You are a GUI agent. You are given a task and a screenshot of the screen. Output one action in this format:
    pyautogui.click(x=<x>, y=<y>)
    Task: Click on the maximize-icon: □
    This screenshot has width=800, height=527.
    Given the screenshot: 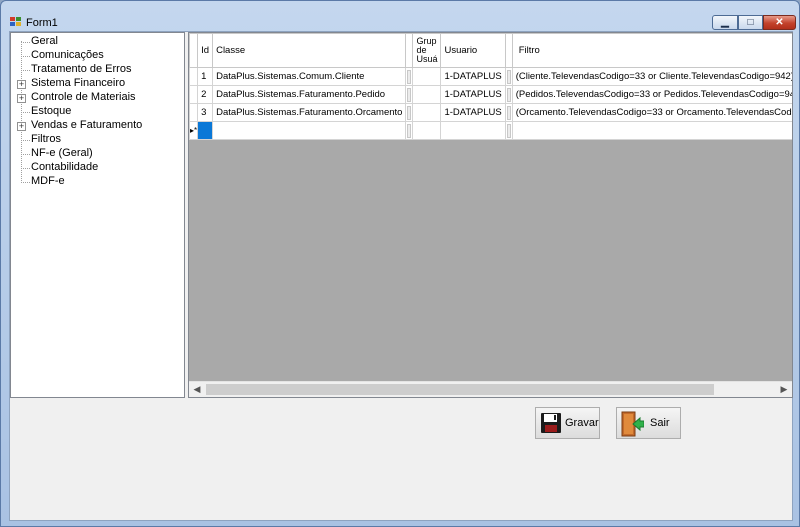 What is the action you would take?
    pyautogui.click(x=750, y=22)
    